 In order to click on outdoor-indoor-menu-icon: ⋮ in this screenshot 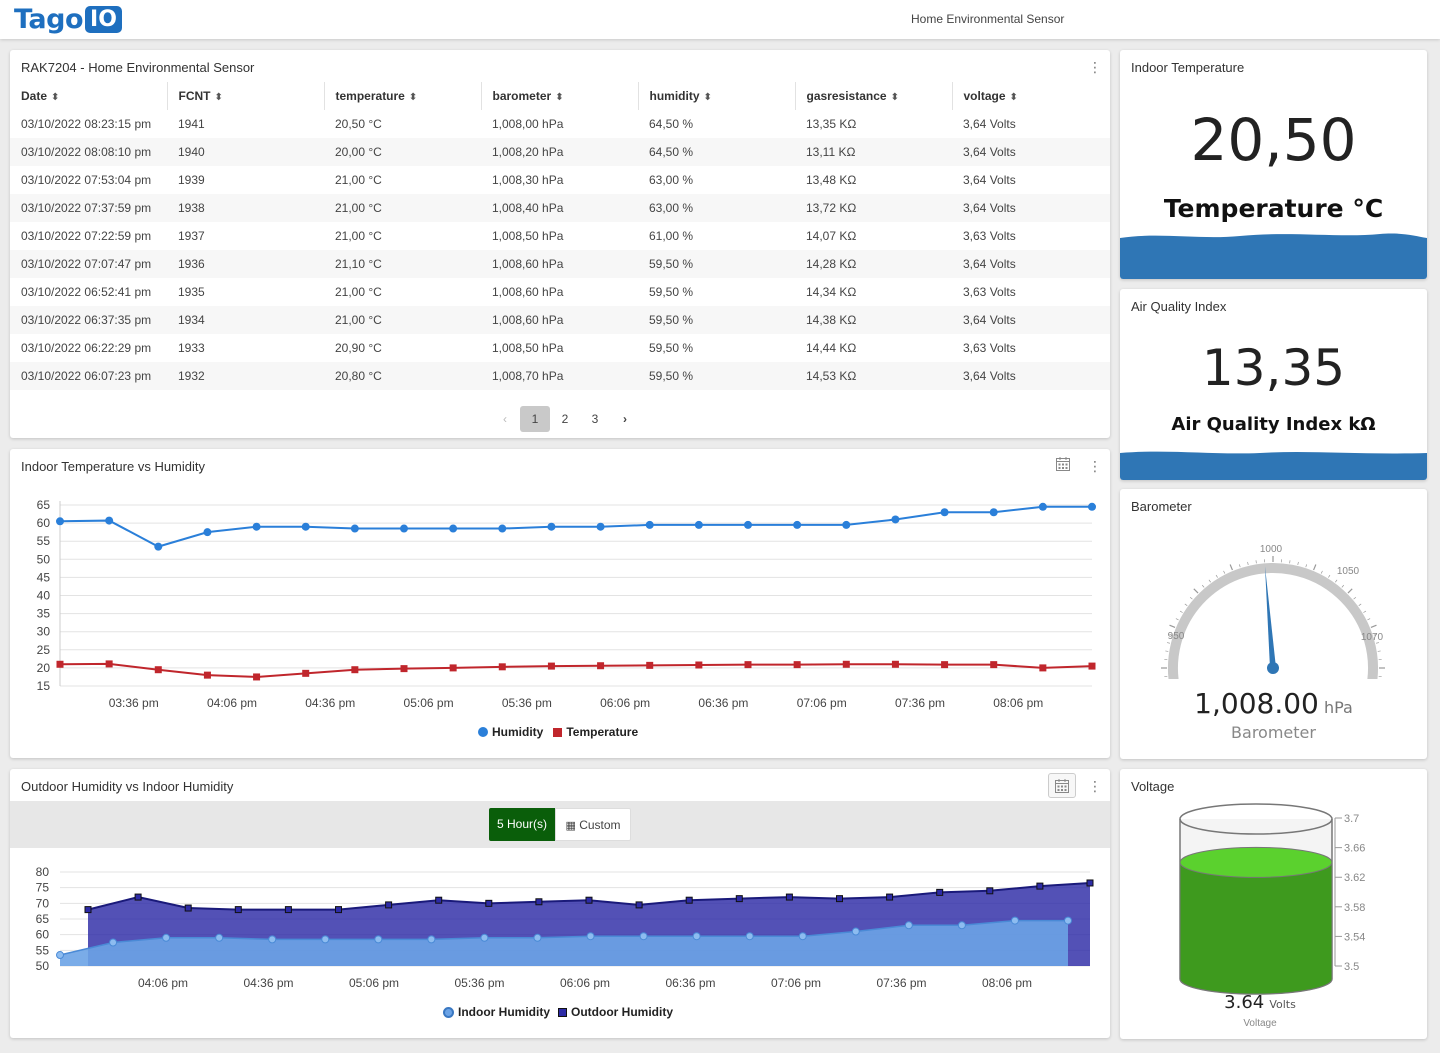, I will do `click(1095, 786)`.